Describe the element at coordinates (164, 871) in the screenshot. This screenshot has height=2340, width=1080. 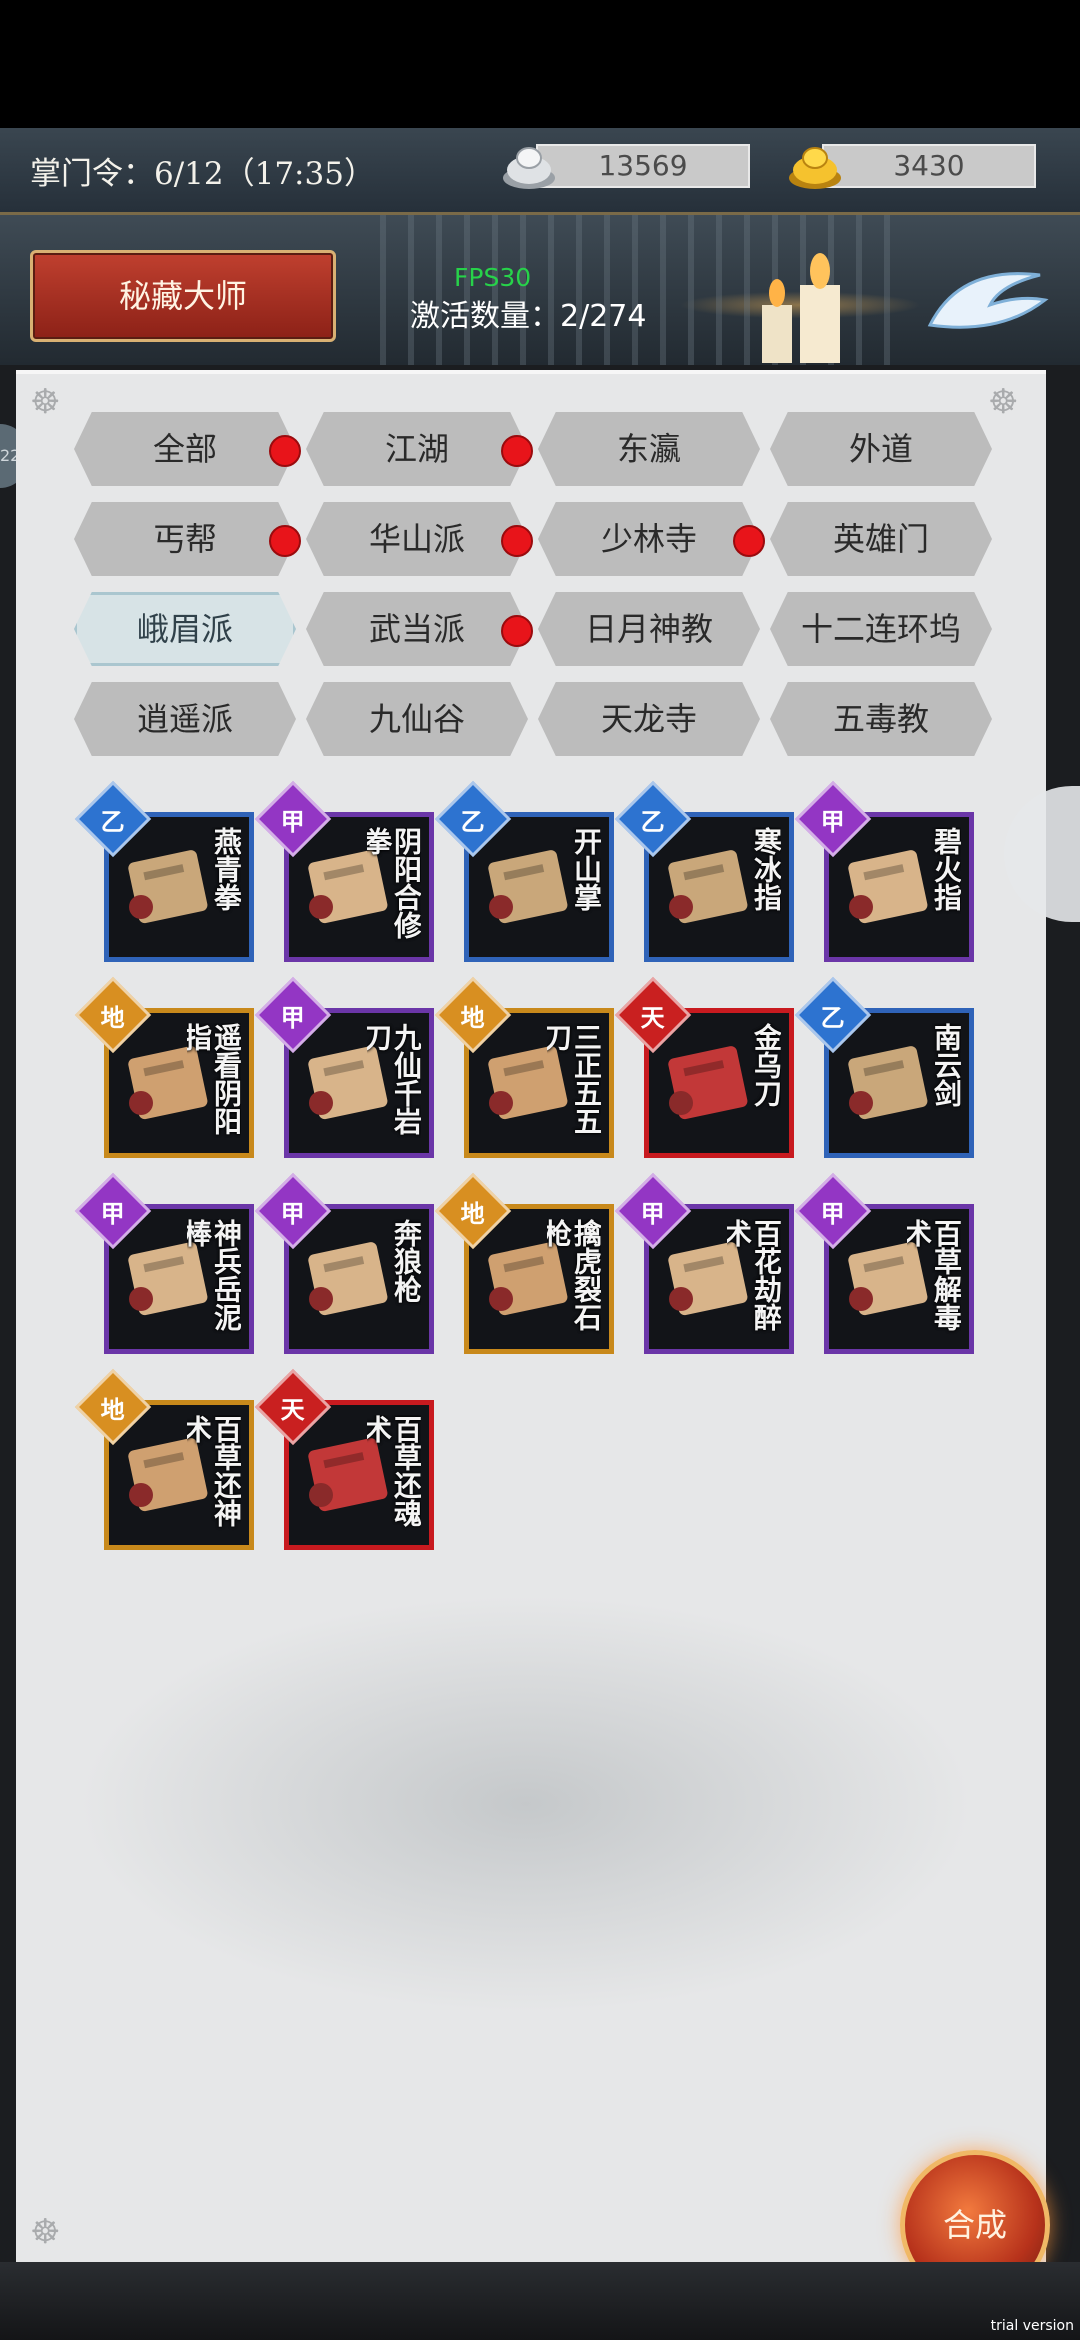
I see `manual-item: 燕青拳 乙` at that location.